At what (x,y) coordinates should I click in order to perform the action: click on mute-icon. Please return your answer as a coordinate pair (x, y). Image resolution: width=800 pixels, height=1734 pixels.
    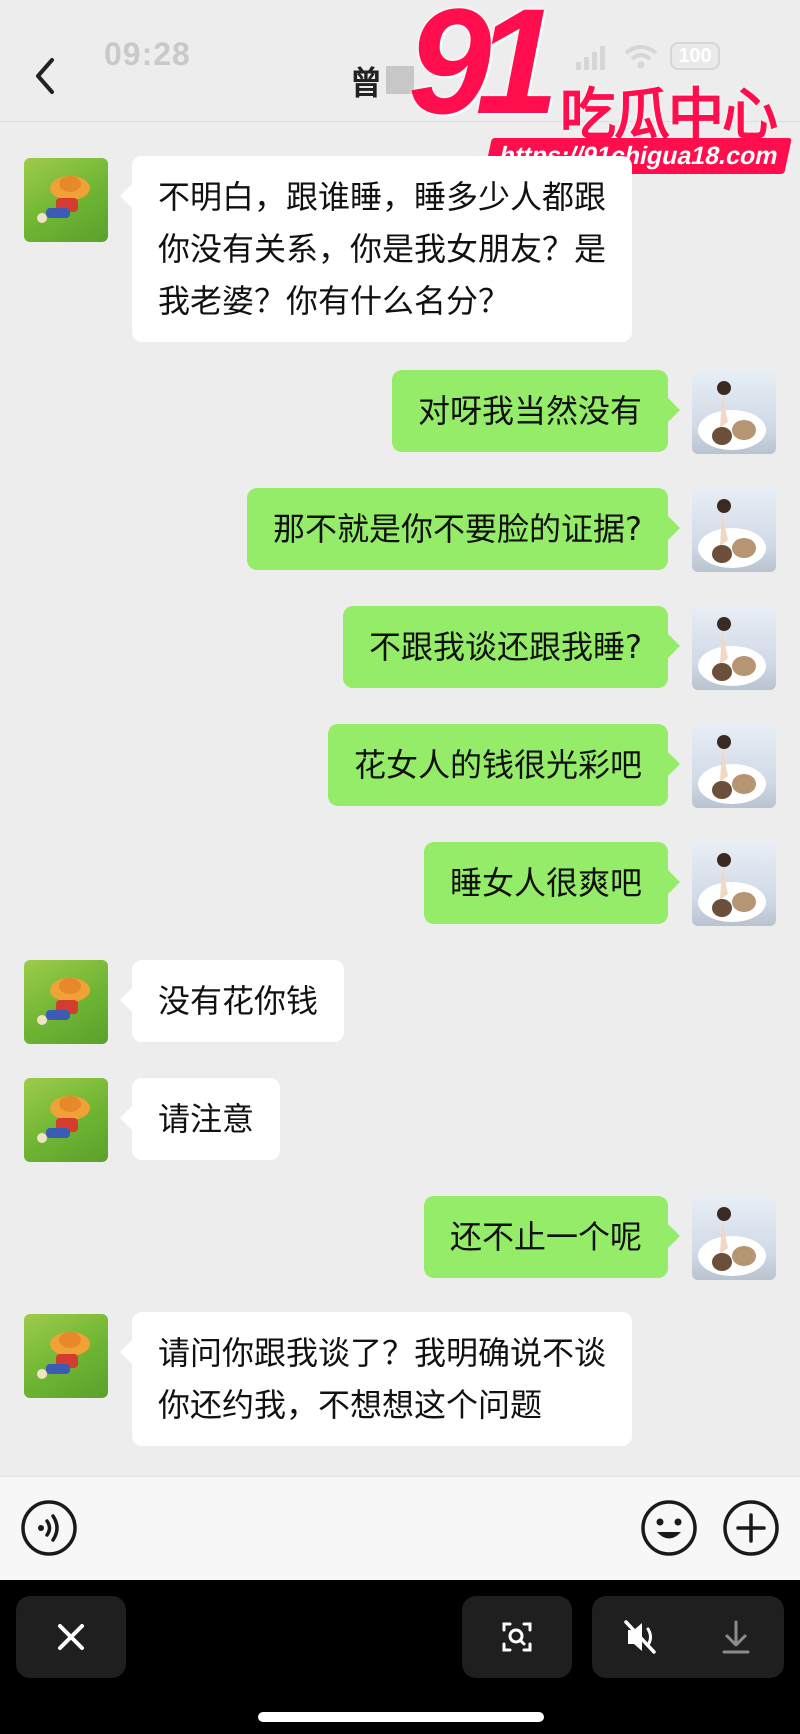
    Looking at the image, I should click on (640, 1637).